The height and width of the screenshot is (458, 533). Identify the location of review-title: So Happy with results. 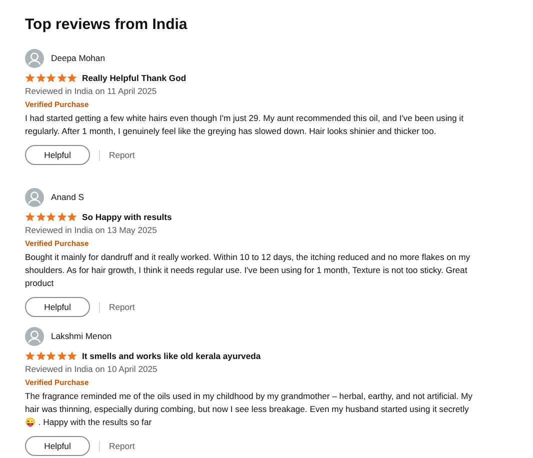
(127, 217).